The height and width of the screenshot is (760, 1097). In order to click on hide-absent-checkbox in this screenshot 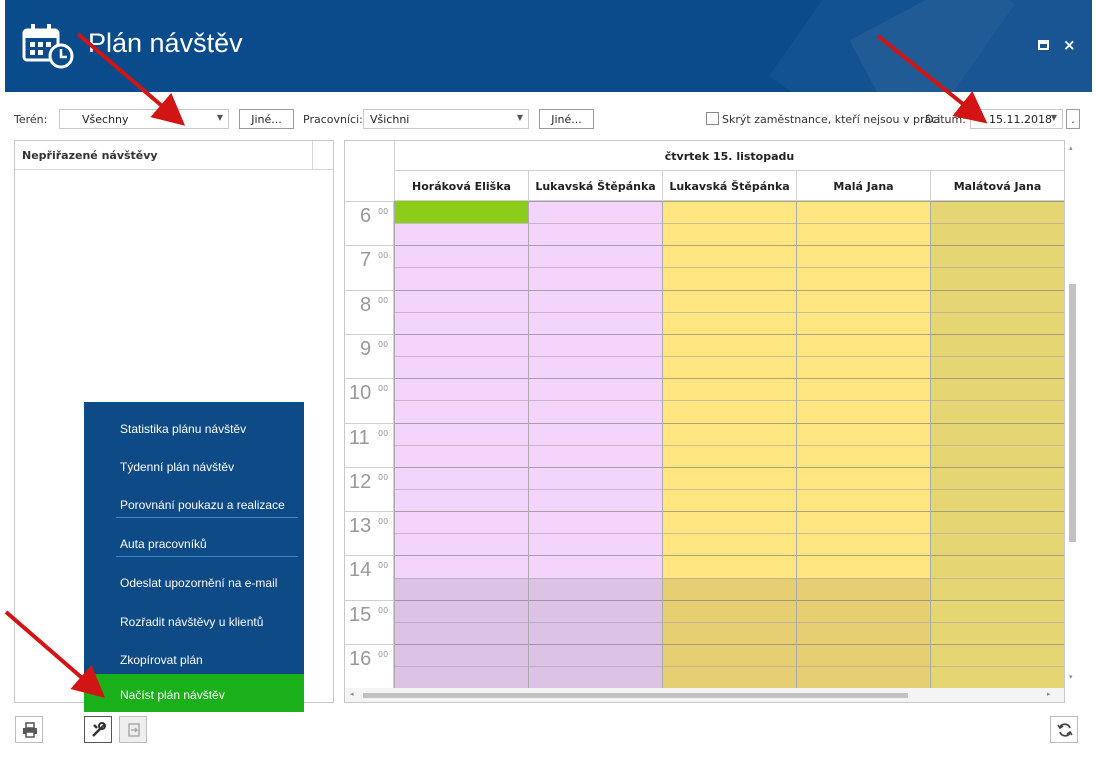, I will do `click(712, 118)`.